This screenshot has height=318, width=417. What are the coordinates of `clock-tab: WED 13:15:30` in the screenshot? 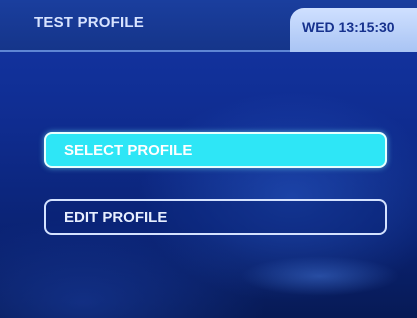 It's located at (353, 30).